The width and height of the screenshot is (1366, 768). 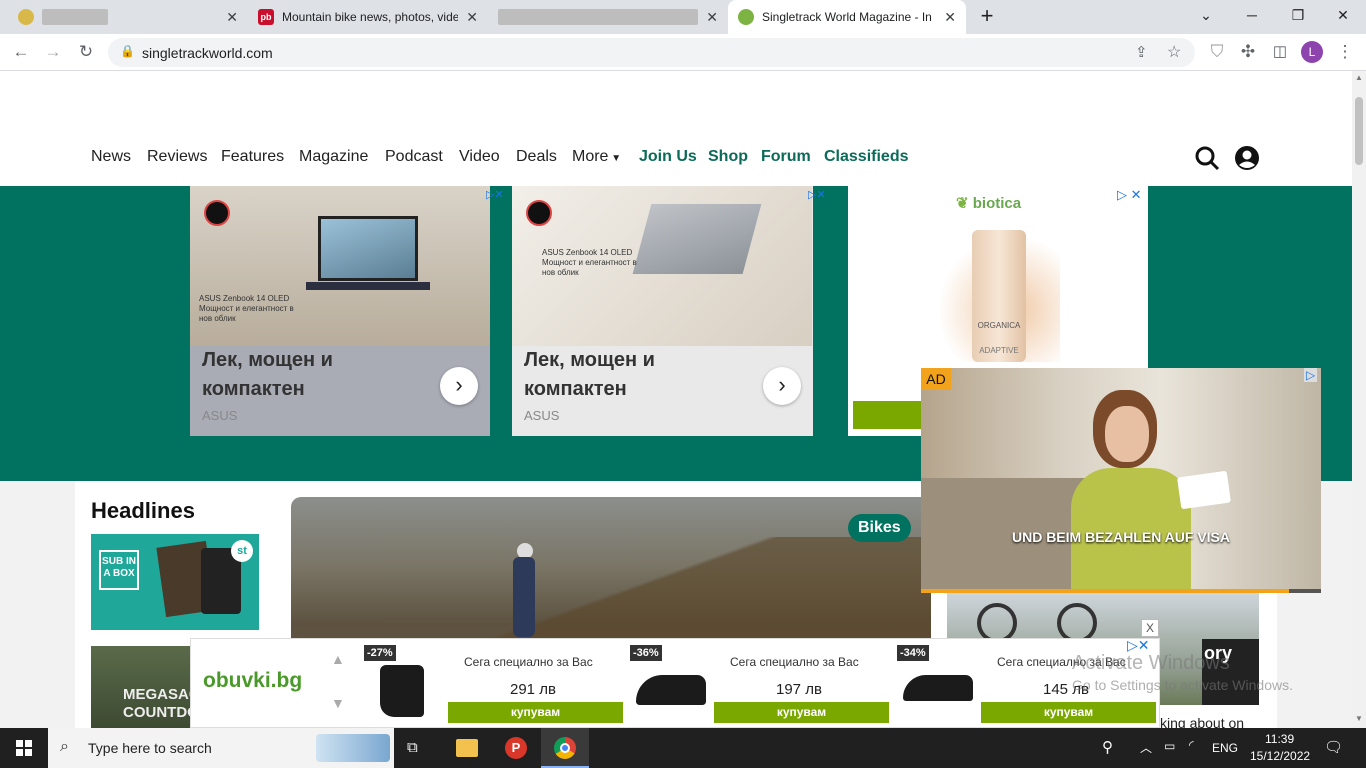 What do you see at coordinates (668, 157) in the screenshot?
I see `nav-join-us: Join Us` at bounding box center [668, 157].